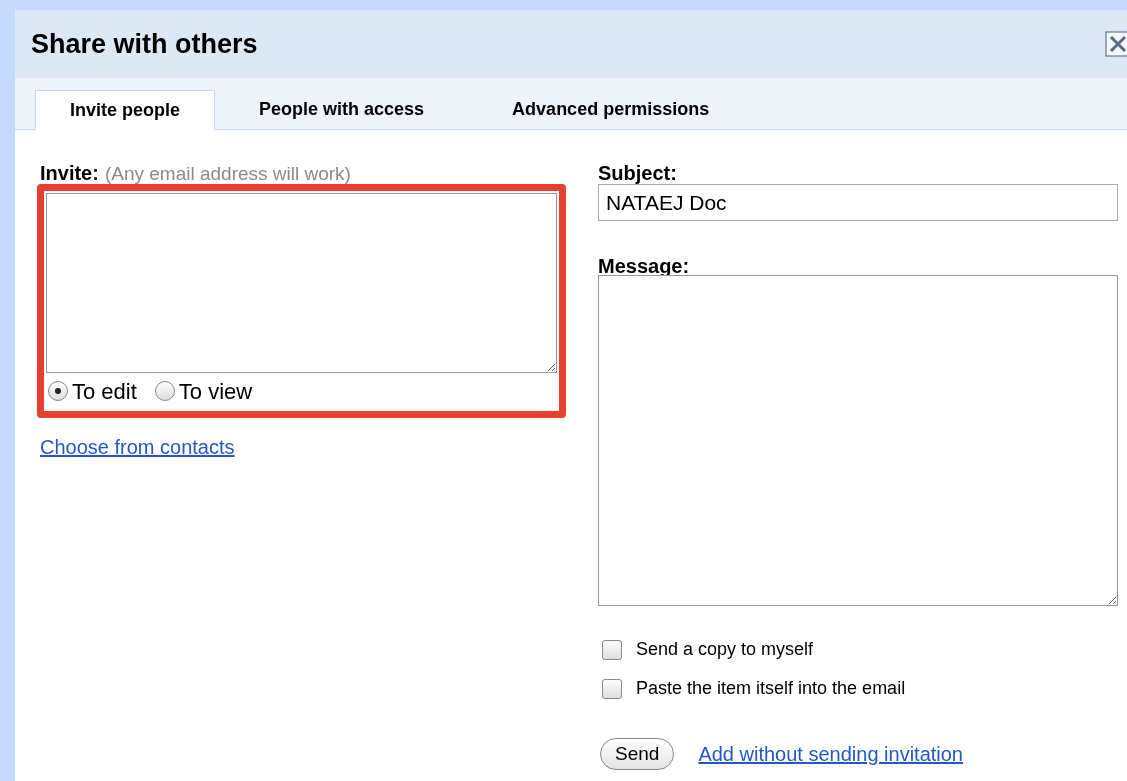 This screenshot has height=781, width=1127. I want to click on send-button: Send, so click(637, 754).